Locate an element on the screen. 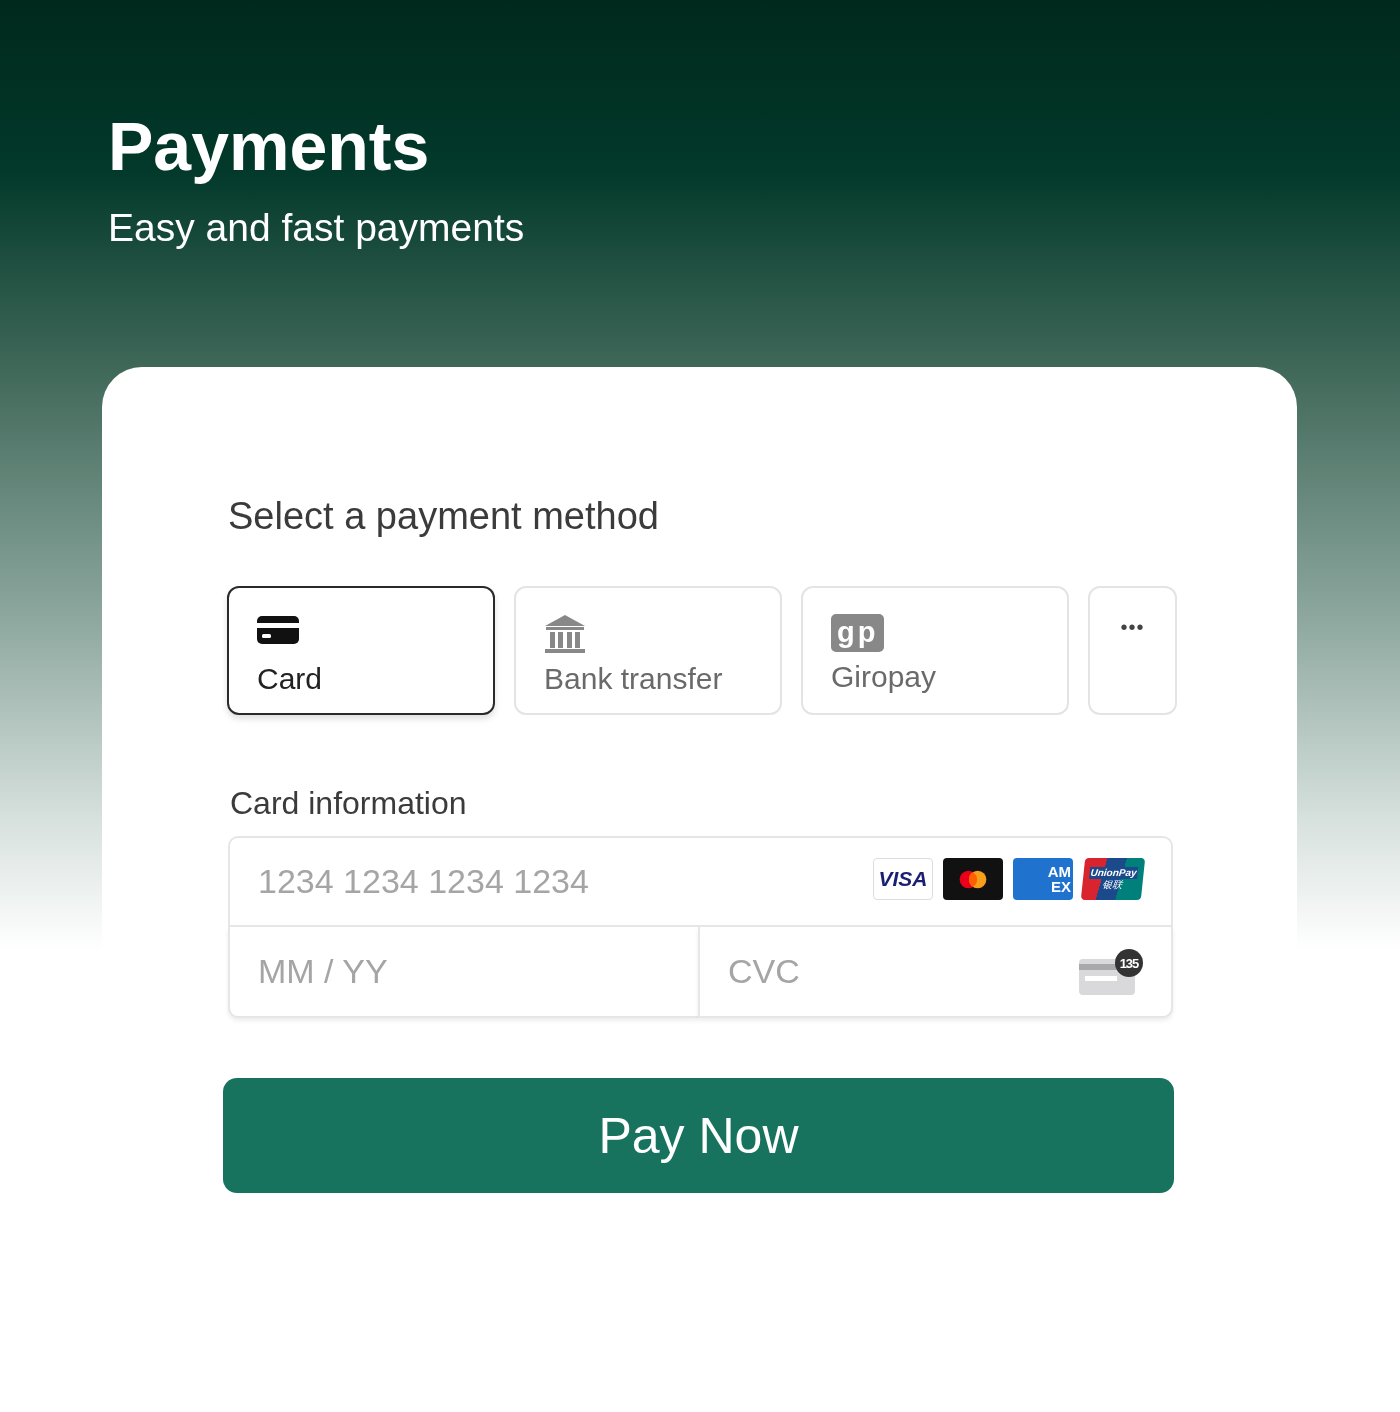 The height and width of the screenshot is (1412, 1400). page-subtitle: Easy and fast payments is located at coordinates (316, 228).